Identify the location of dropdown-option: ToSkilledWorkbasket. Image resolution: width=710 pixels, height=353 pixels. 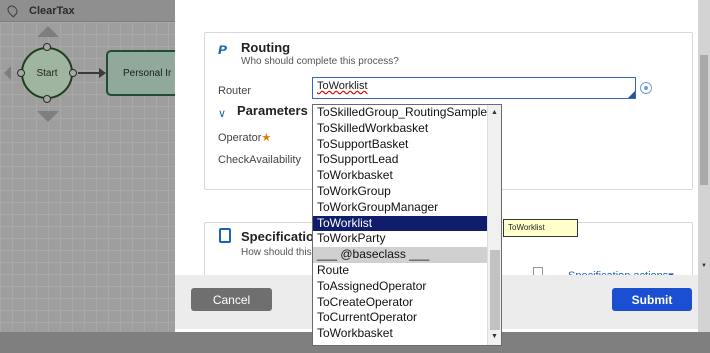
(407, 129).